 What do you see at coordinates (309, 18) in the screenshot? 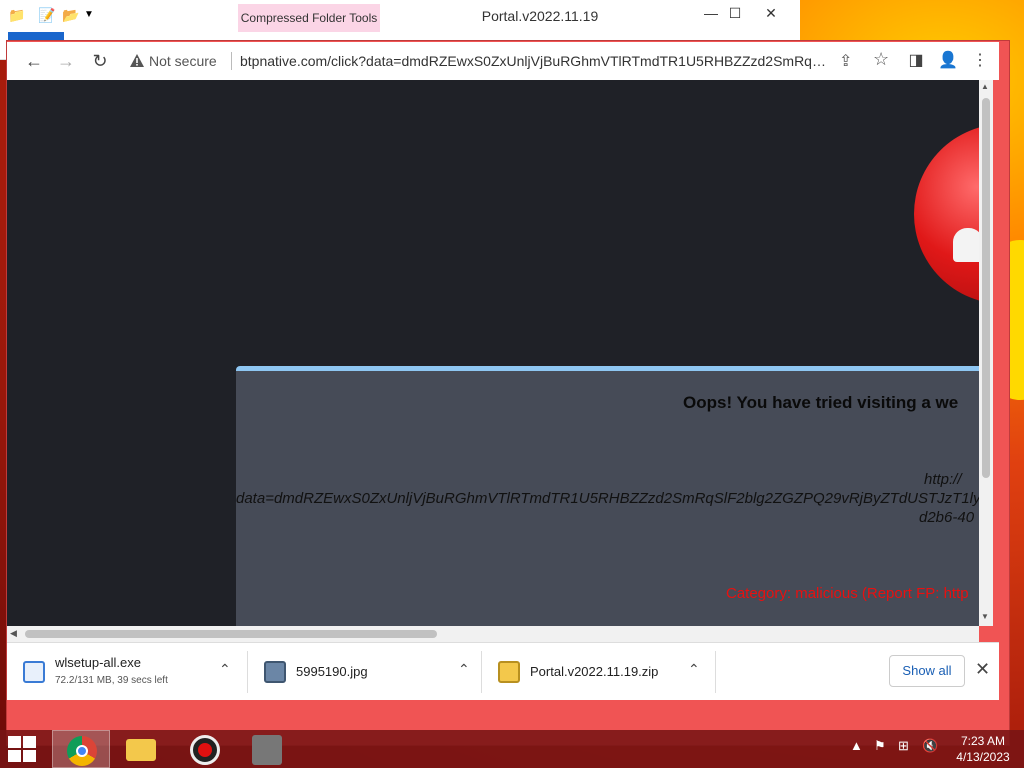
I see `compressed-folder-tools-tab: Compressed Folder Tools` at bounding box center [309, 18].